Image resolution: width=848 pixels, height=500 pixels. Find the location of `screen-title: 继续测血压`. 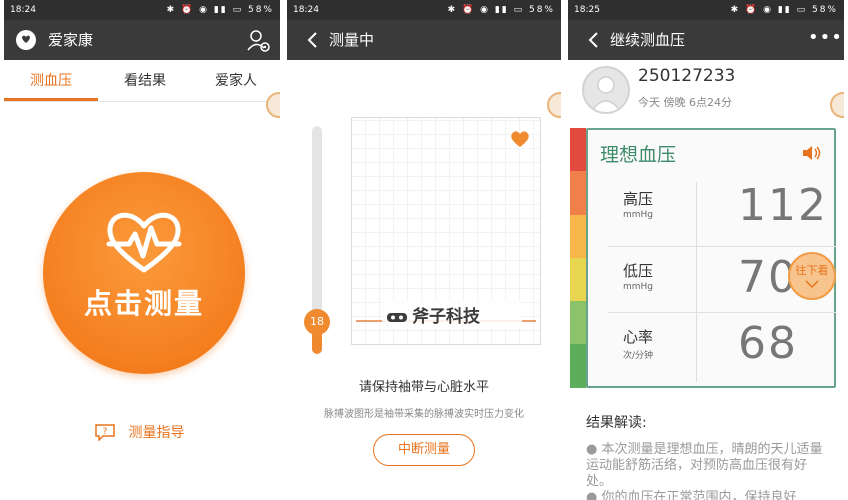

screen-title: 继续测血压 is located at coordinates (648, 40).